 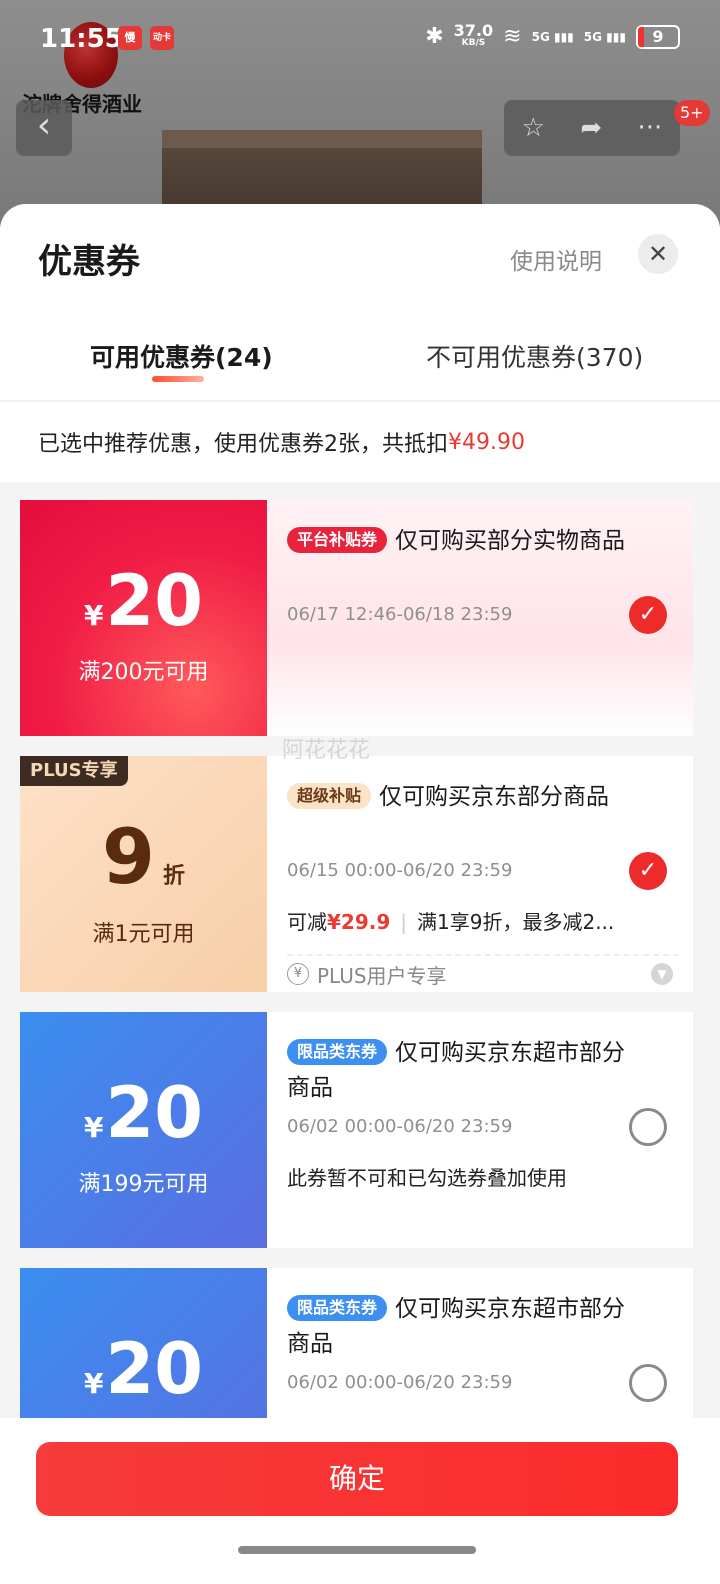 What do you see at coordinates (173, 876) in the screenshot?
I see `coupon-unit: 折` at bounding box center [173, 876].